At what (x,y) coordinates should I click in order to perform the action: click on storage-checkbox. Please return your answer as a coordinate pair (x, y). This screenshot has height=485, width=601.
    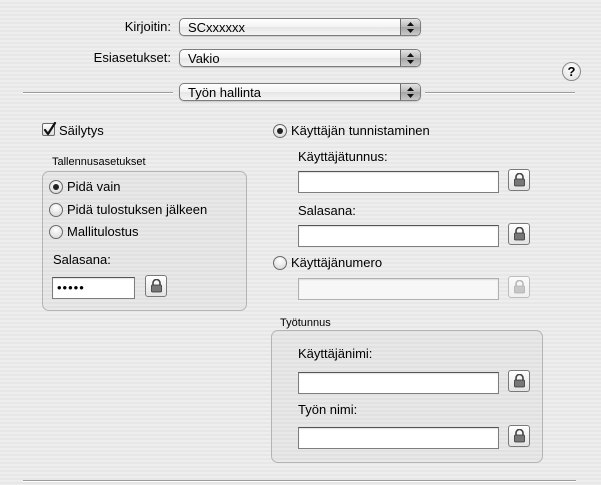
    Looking at the image, I should click on (49, 128).